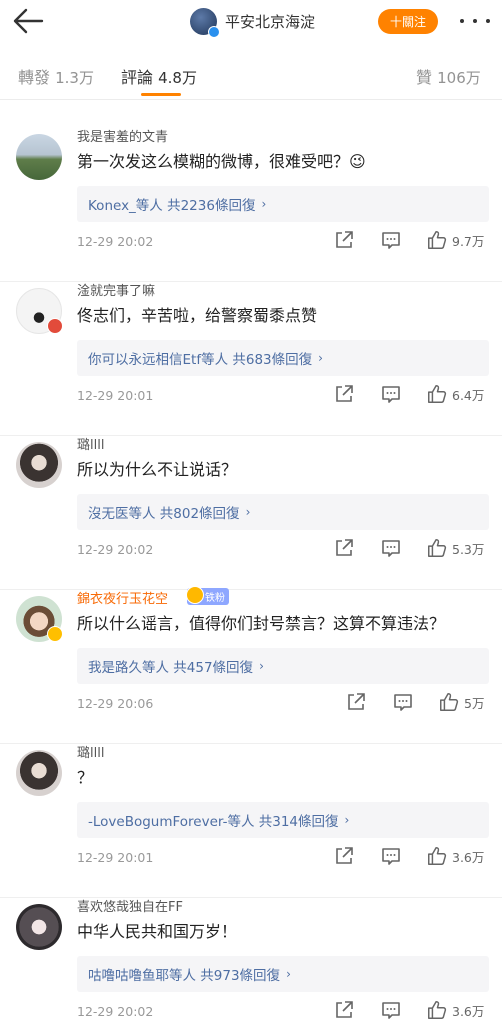 Image resolution: width=502 pixels, height=1024 pixels. What do you see at coordinates (408, 21) in the screenshot?
I see `follow-button: 十關注` at bounding box center [408, 21].